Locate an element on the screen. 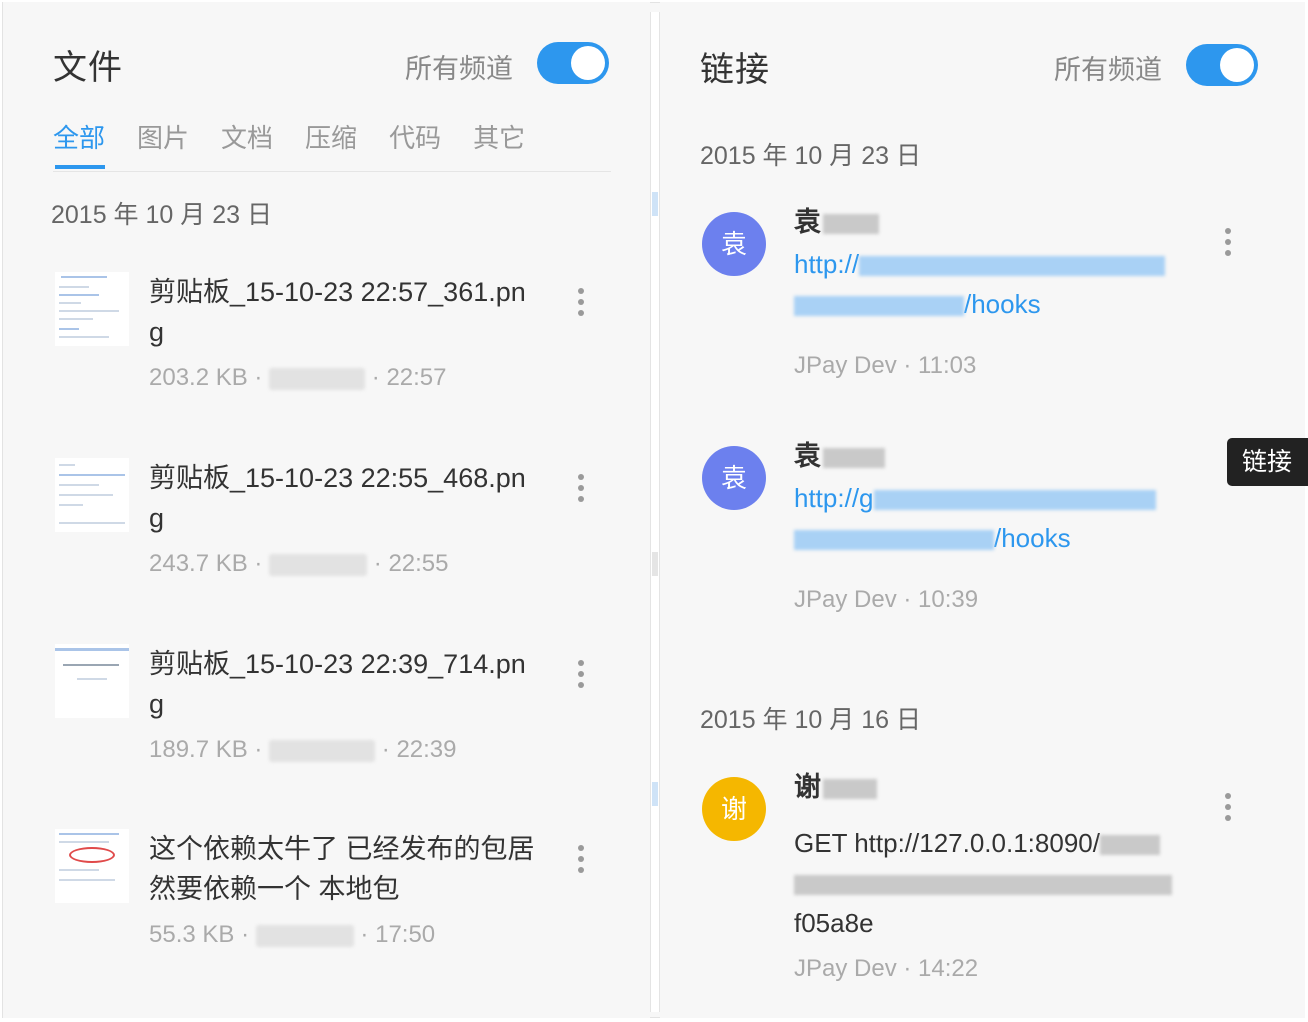 The height and width of the screenshot is (1022, 1308). tab-code: 代码 is located at coordinates (415, 145).